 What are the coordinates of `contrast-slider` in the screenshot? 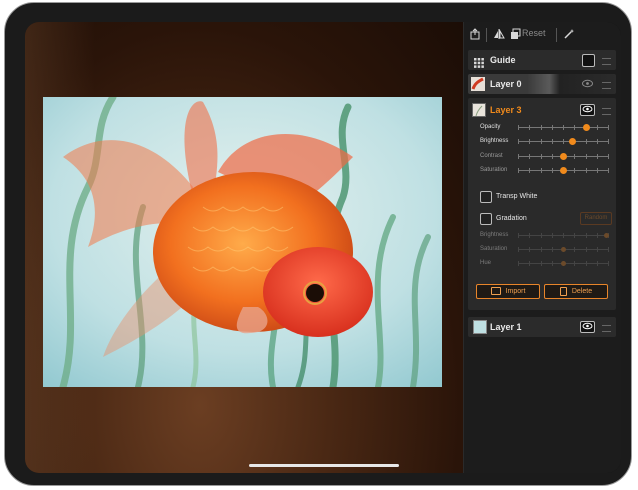 It's located at (563, 156).